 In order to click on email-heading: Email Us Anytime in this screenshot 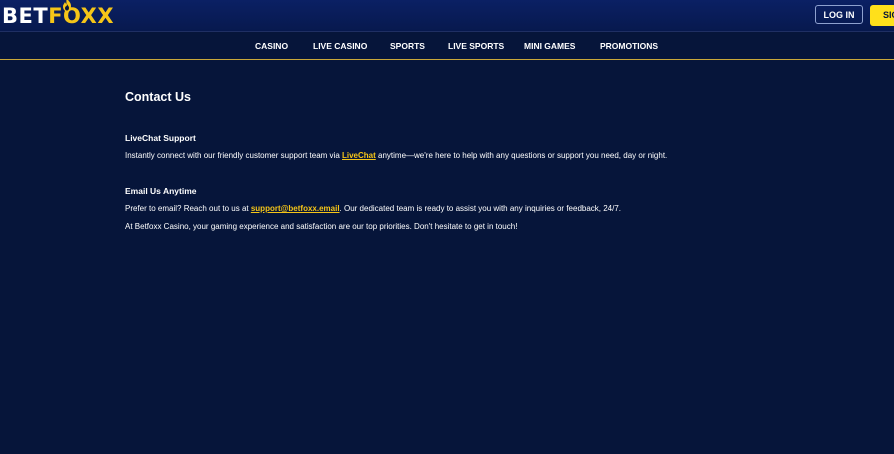, I will do `click(161, 191)`.